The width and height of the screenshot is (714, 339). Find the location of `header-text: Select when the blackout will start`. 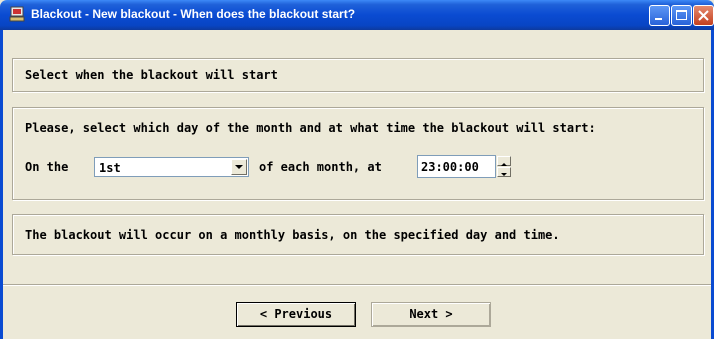

header-text: Select when the blackout will start is located at coordinates (151, 75).